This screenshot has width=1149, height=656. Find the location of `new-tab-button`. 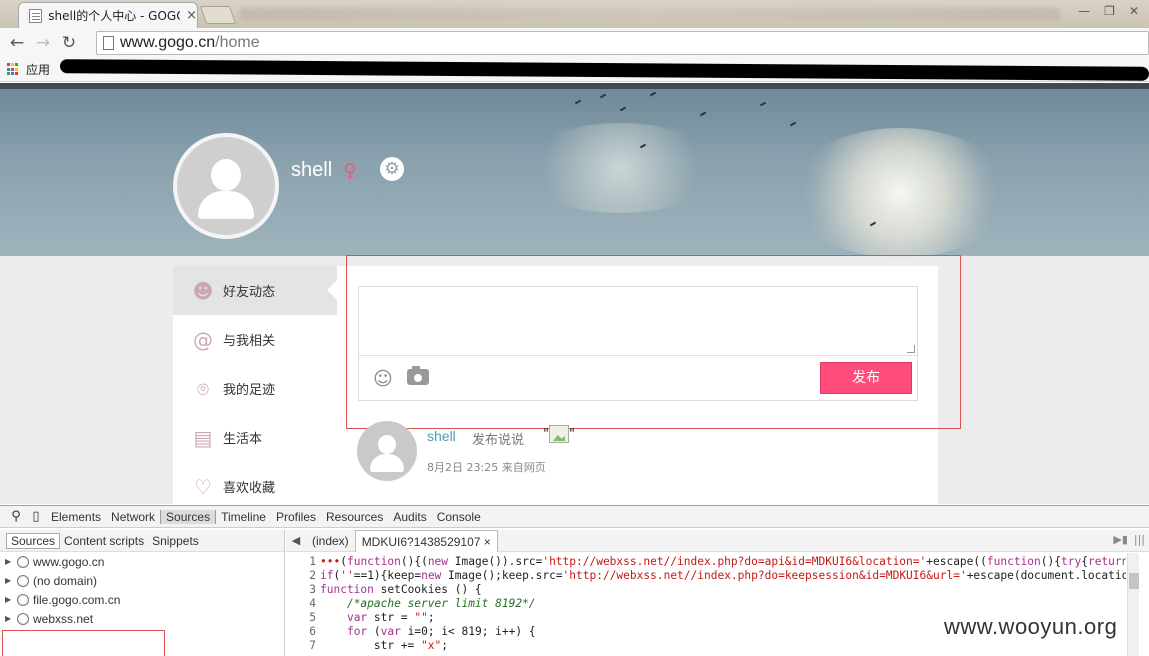

new-tab-button is located at coordinates (218, 15).